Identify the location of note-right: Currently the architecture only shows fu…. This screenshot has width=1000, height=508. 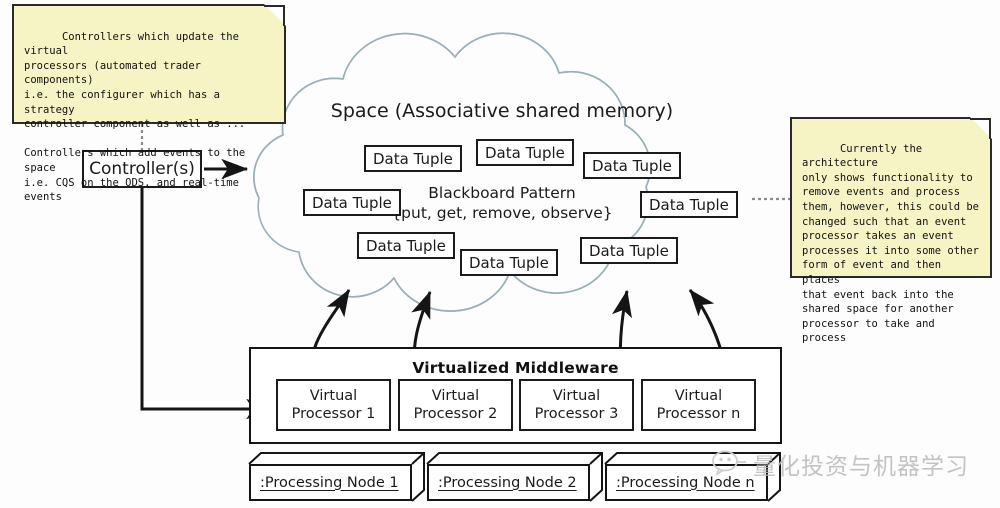
(891, 230).